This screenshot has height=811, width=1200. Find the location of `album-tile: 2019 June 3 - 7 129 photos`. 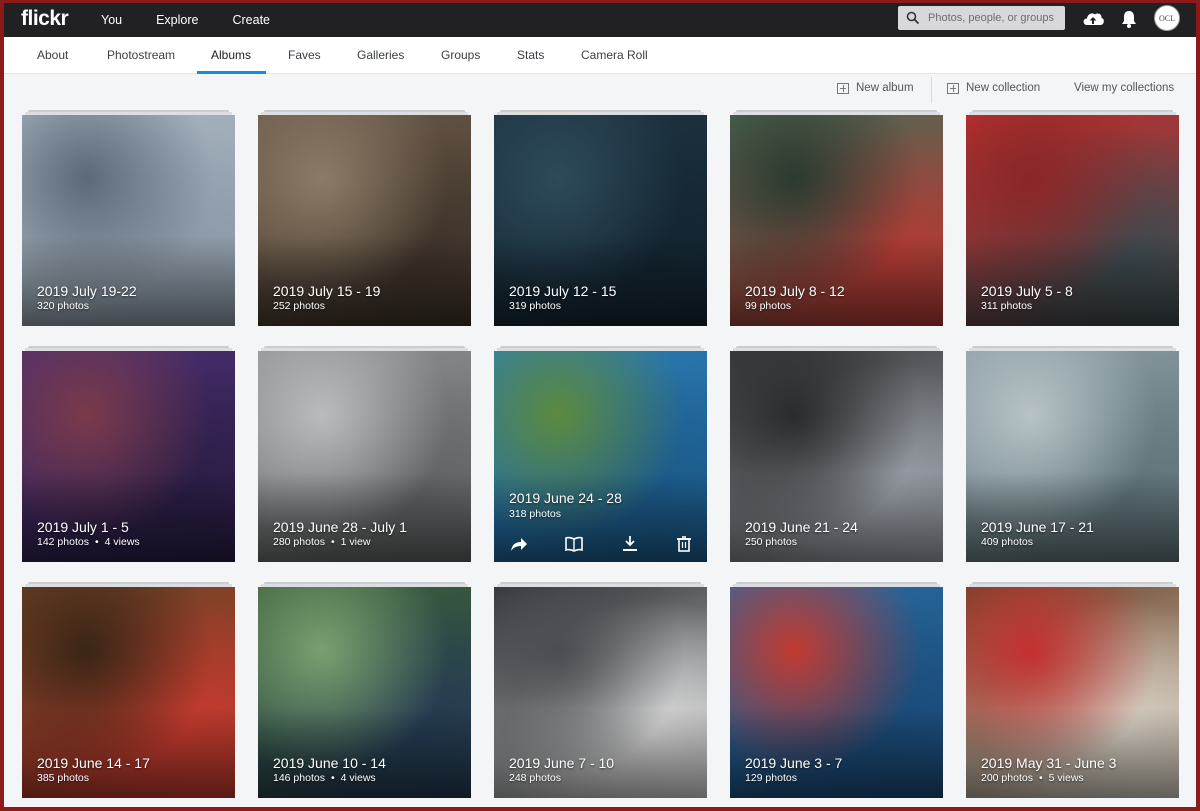

album-tile: 2019 June 3 - 7 129 photos is located at coordinates (836, 690).